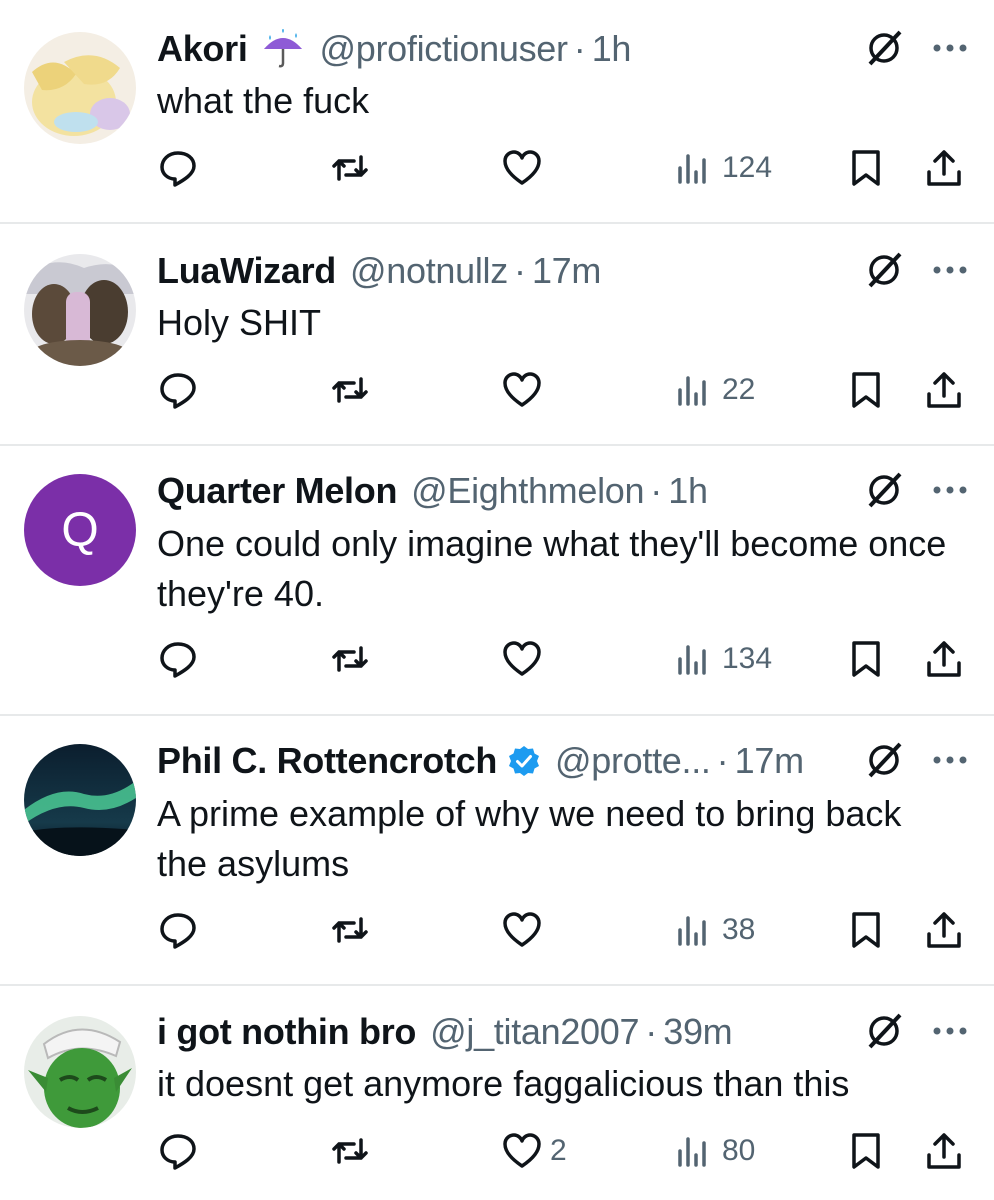  I want to click on views-button: 134, so click(723, 659).